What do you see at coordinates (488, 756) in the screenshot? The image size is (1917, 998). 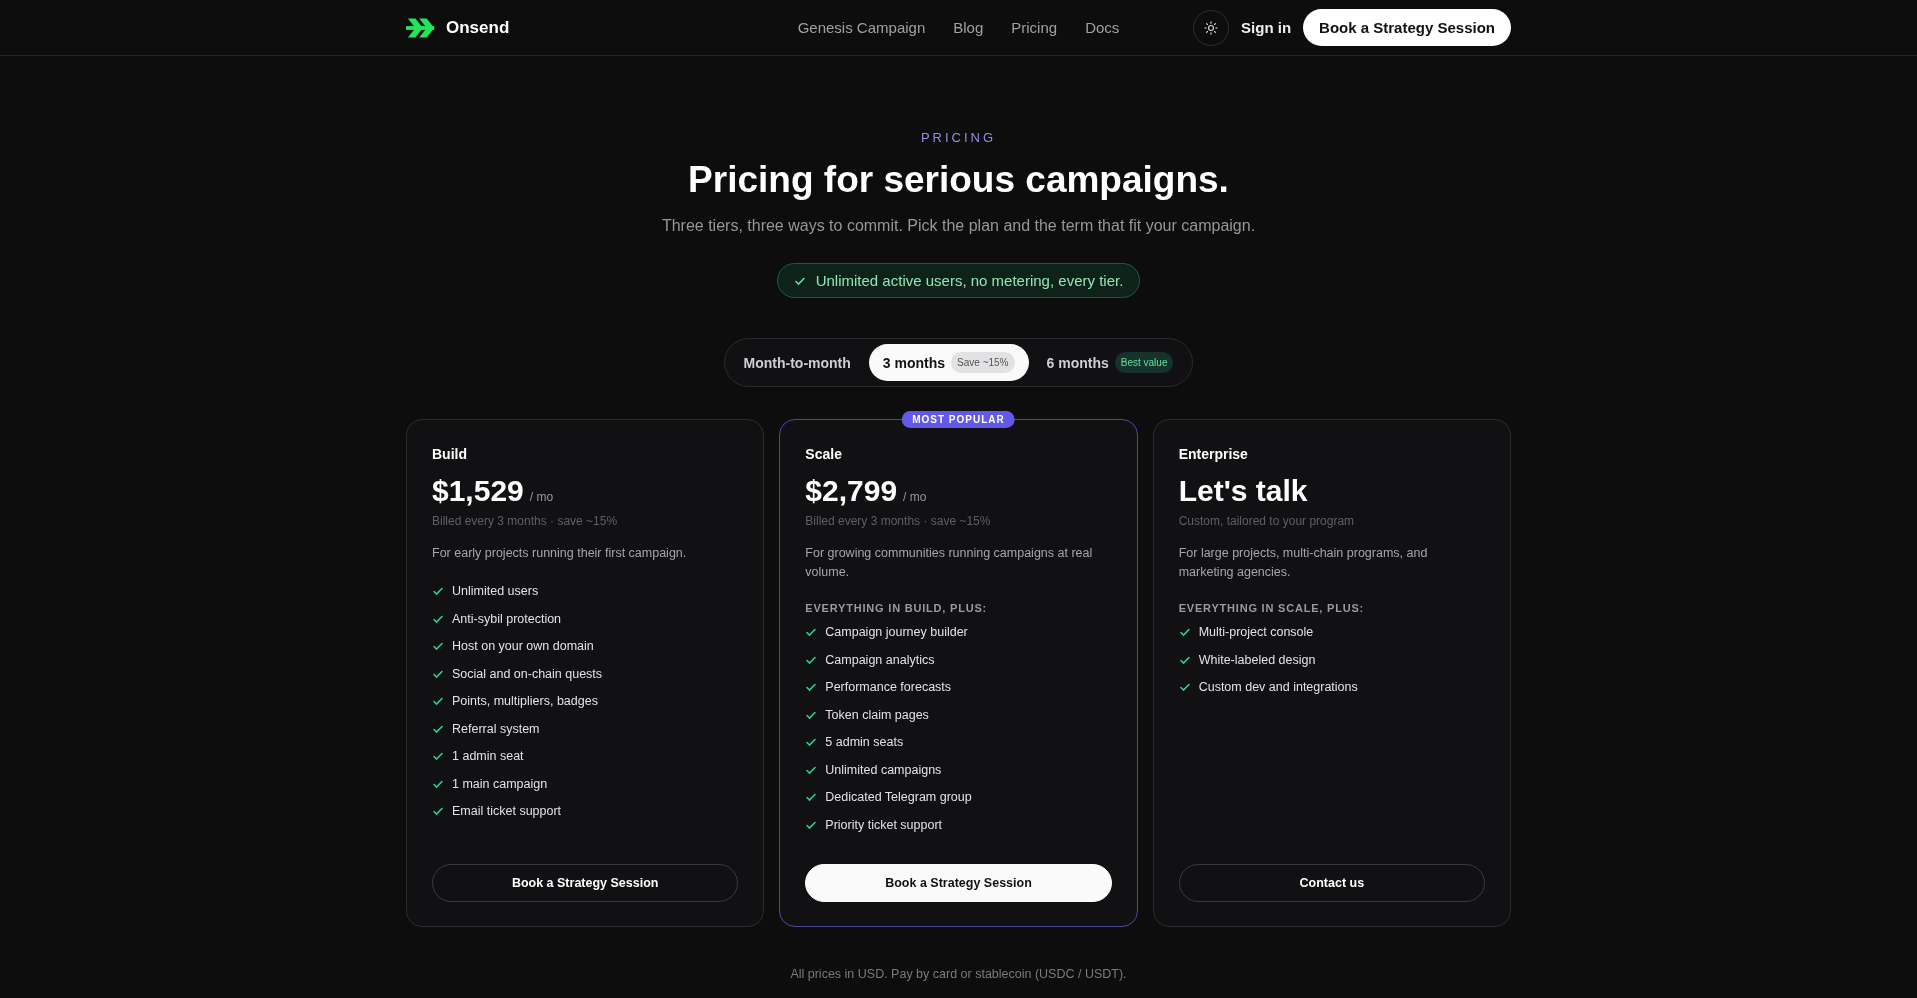 I see `feature-text: 1 admin seat` at bounding box center [488, 756].